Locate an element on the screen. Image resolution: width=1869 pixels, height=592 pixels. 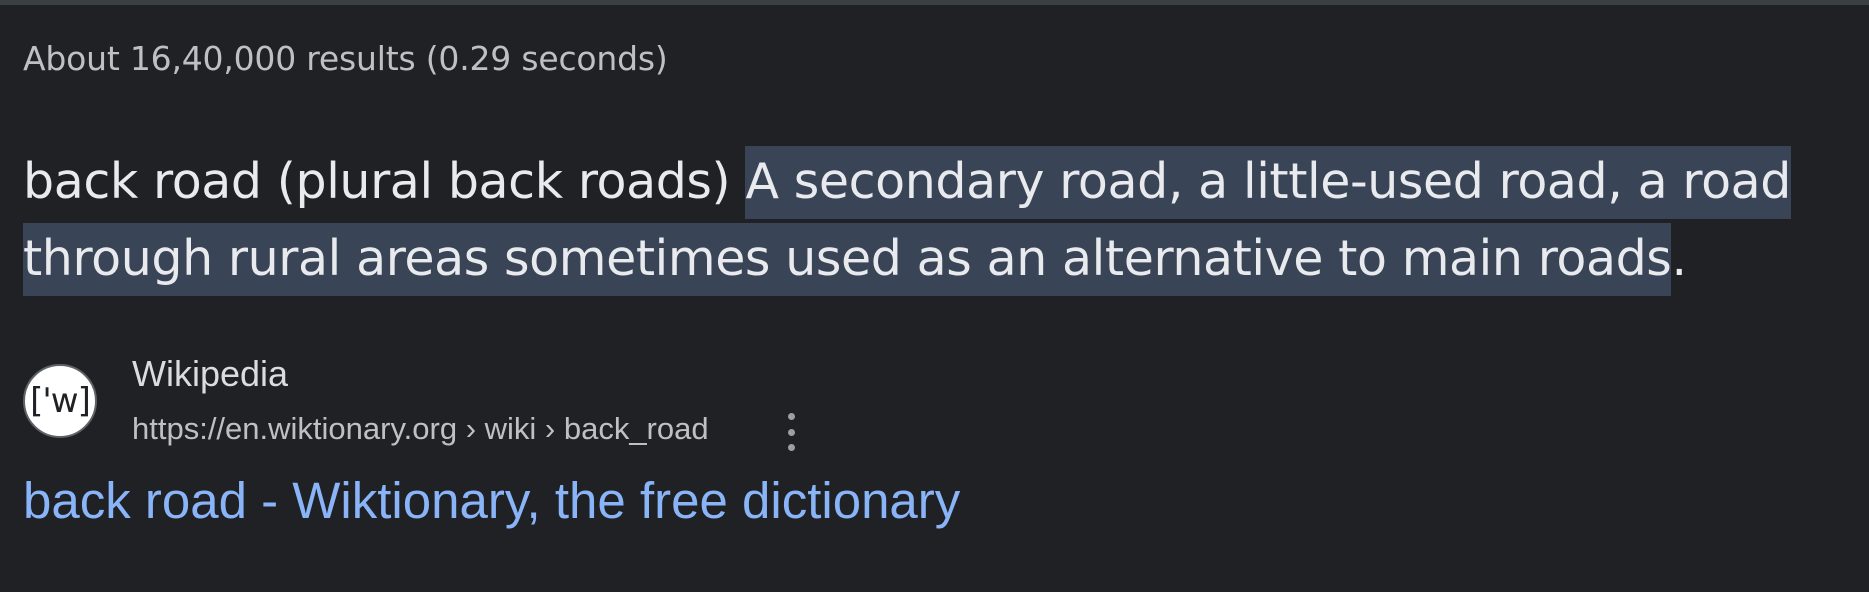
snippet-trailing-text: . is located at coordinates (1679, 258).